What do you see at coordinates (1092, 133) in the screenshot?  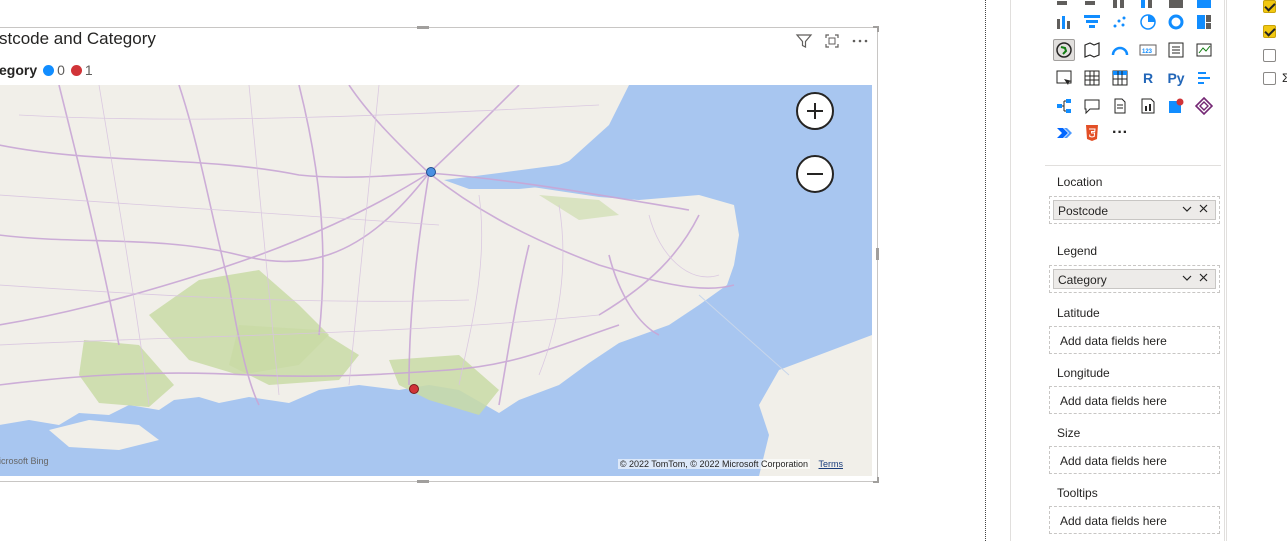 I see `html-icon` at bounding box center [1092, 133].